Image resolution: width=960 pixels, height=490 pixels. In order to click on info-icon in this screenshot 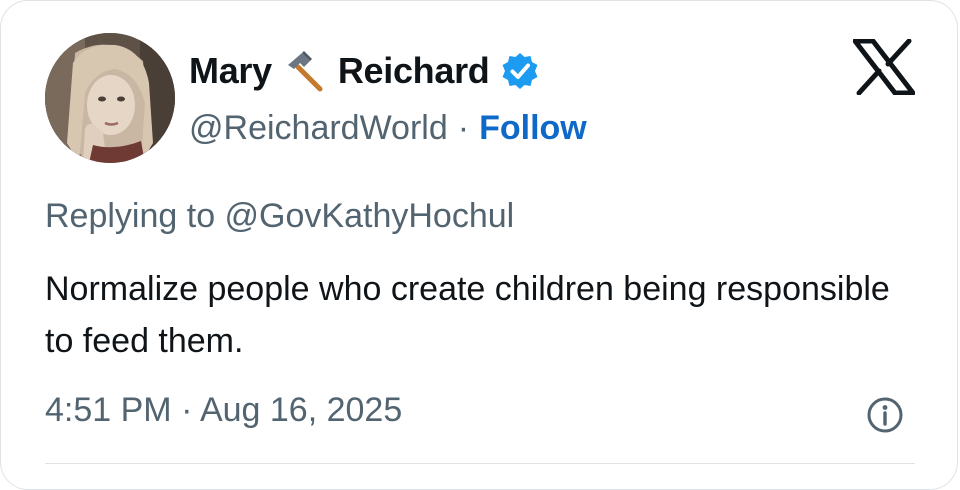, I will do `click(885, 415)`.